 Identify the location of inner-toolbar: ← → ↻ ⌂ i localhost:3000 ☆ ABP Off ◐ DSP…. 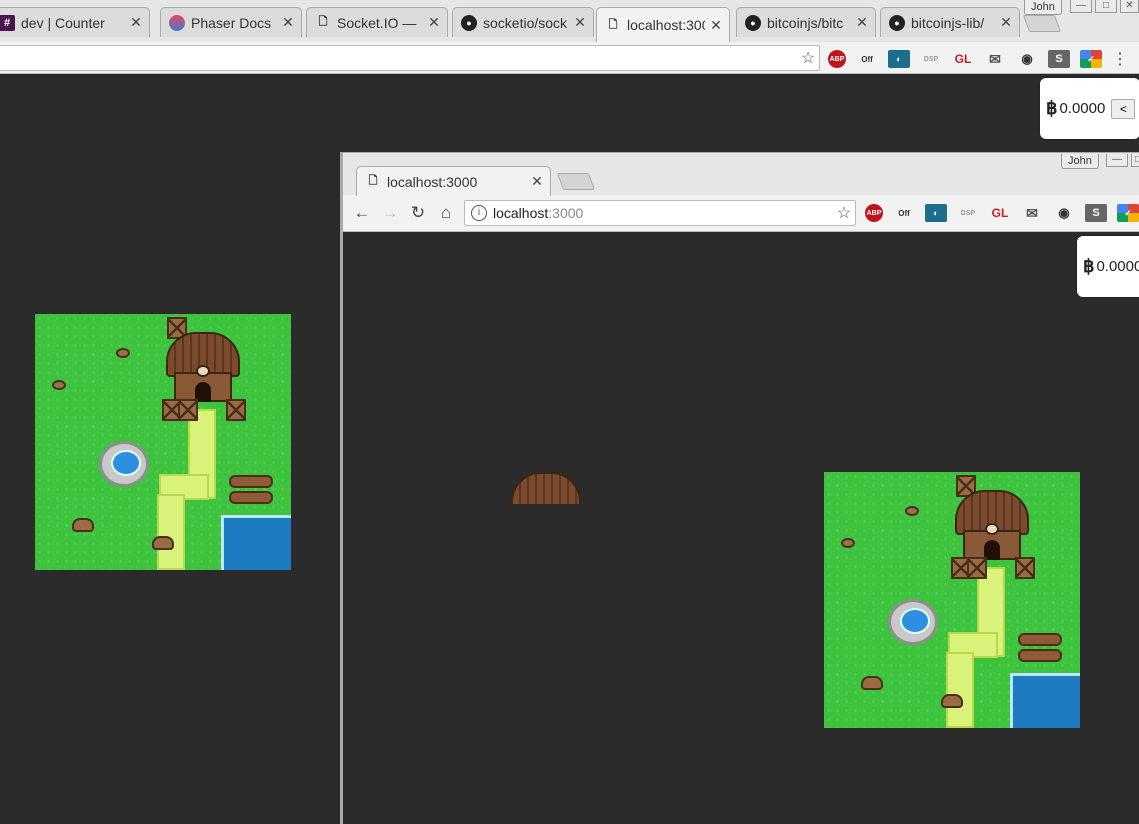
(741, 213).